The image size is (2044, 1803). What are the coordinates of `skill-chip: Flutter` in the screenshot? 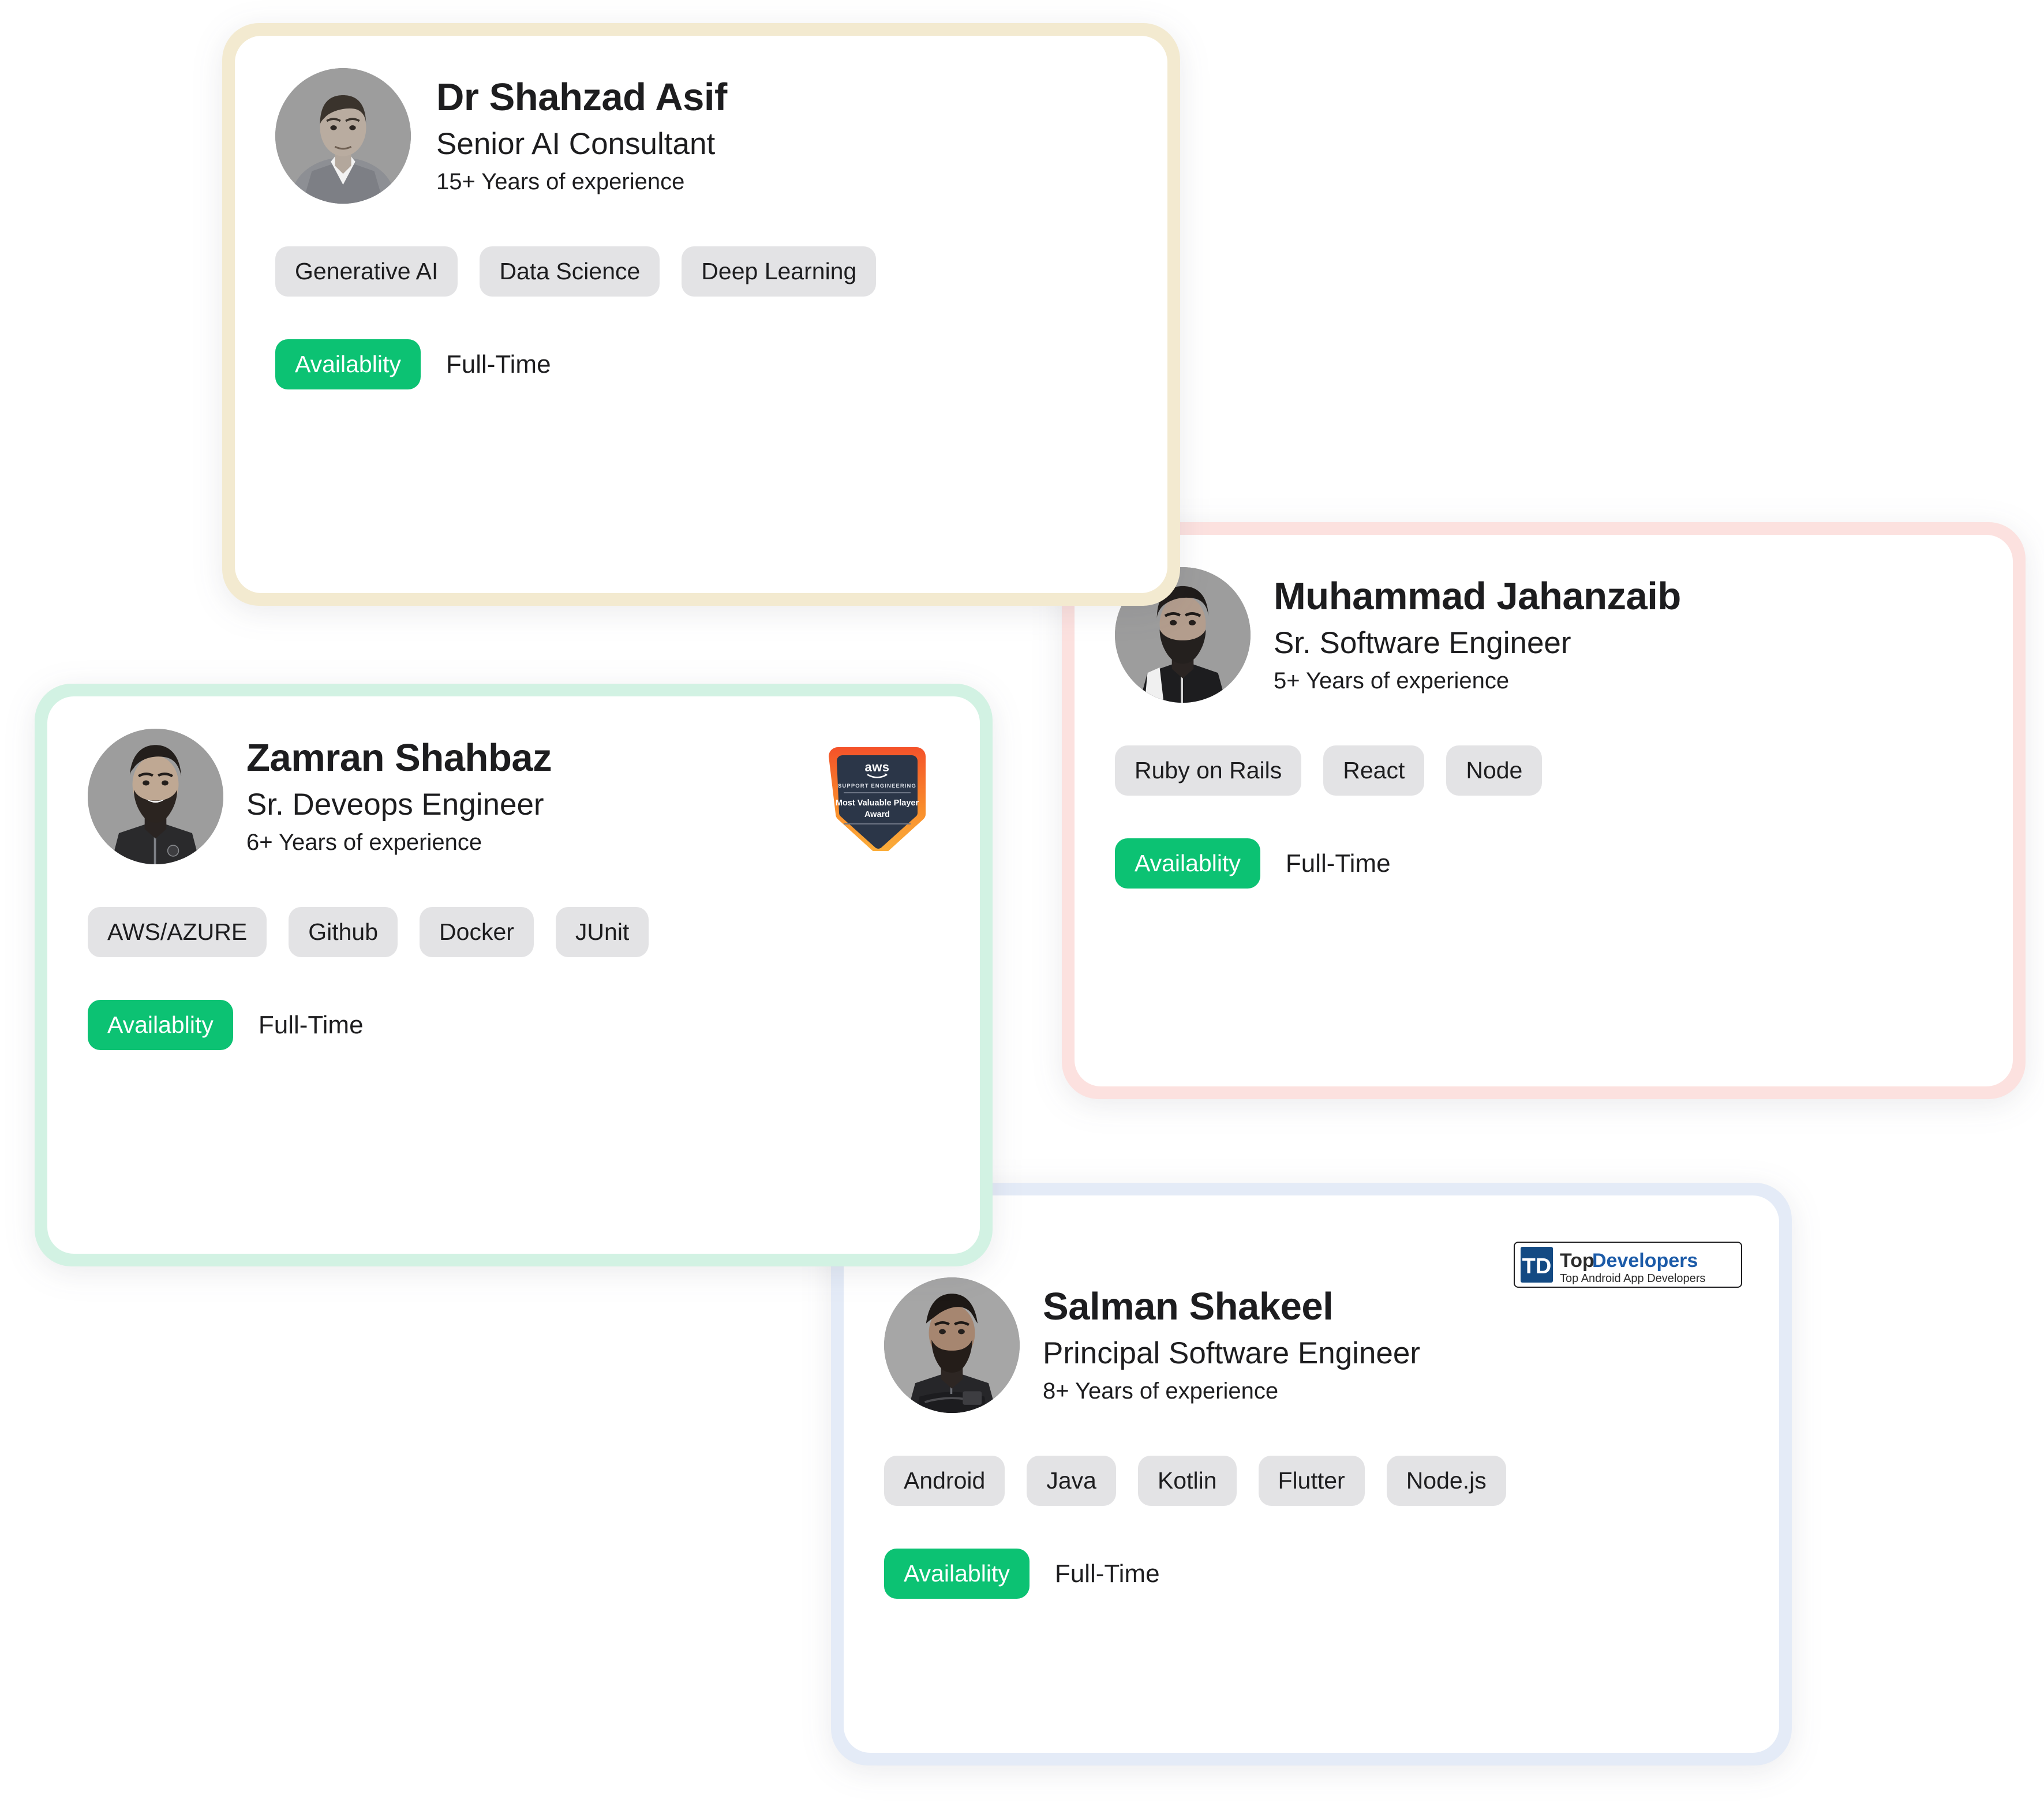 It's located at (1311, 1481).